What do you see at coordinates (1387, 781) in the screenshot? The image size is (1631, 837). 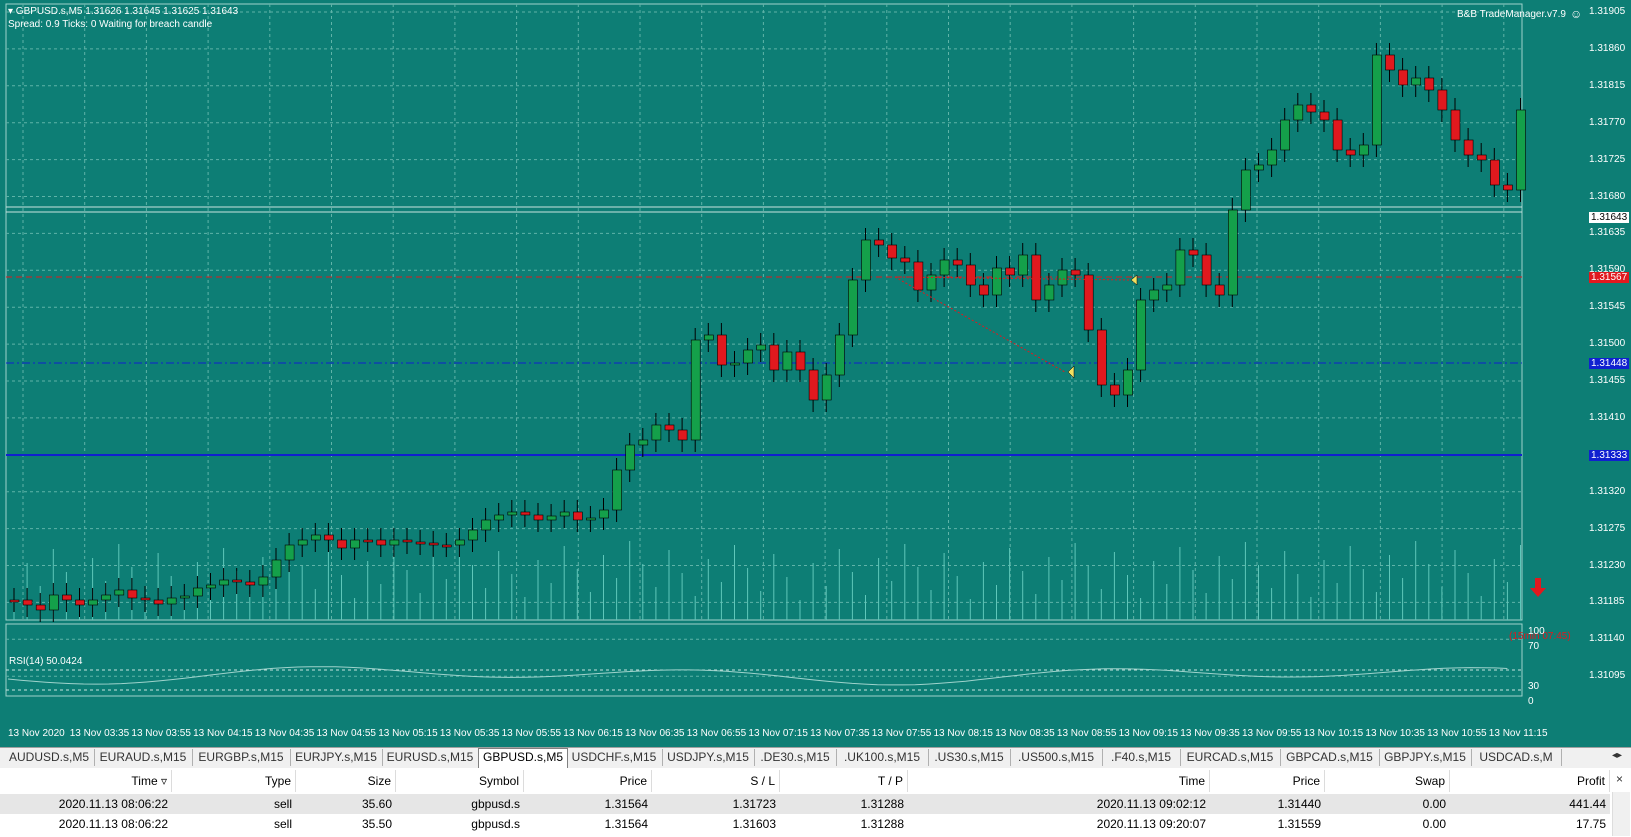 I see `column-header: Swap` at bounding box center [1387, 781].